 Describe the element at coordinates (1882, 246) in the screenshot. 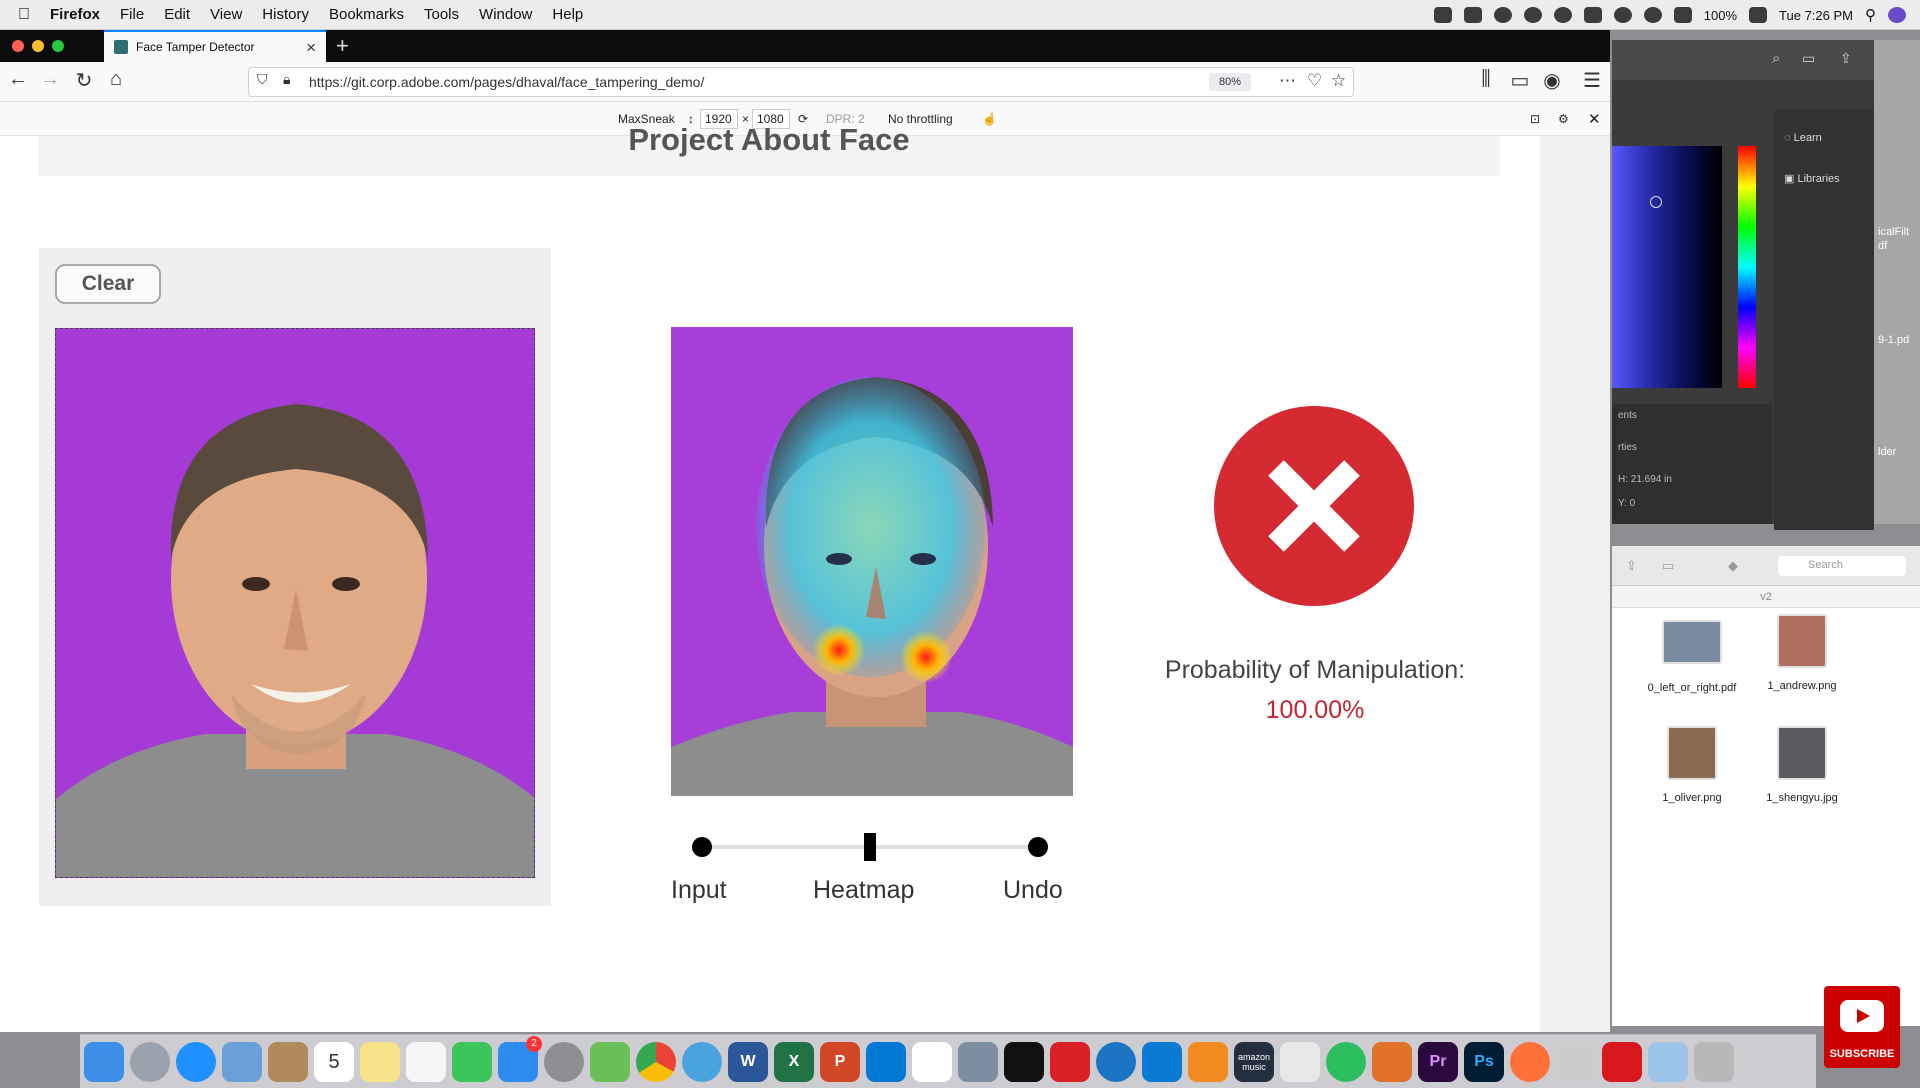

I see `desktop-file-label-b: df` at that location.